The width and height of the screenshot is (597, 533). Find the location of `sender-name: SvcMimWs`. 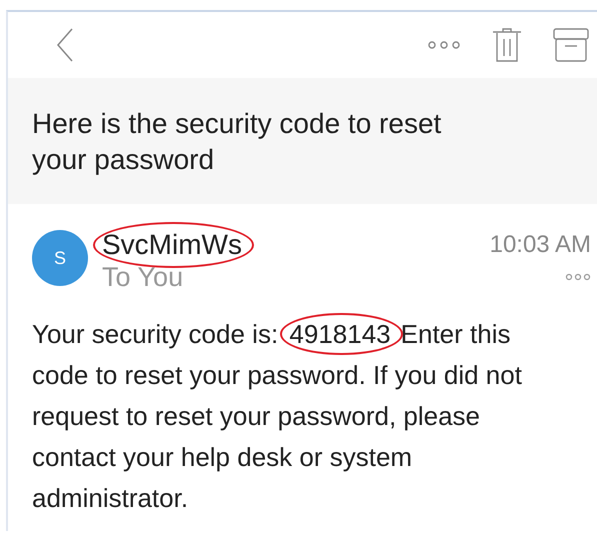

sender-name: SvcMimWs is located at coordinates (172, 245).